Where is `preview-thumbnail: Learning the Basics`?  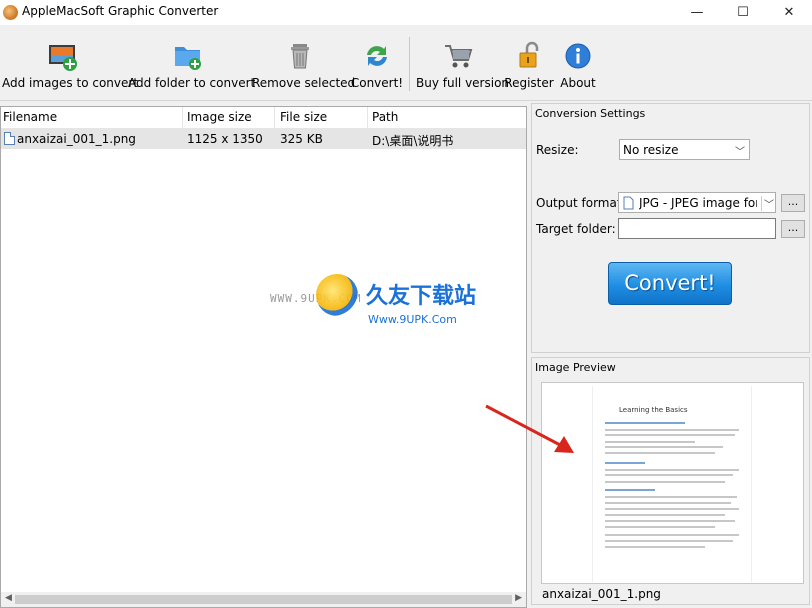 preview-thumbnail: Learning the Basics is located at coordinates (672, 484).